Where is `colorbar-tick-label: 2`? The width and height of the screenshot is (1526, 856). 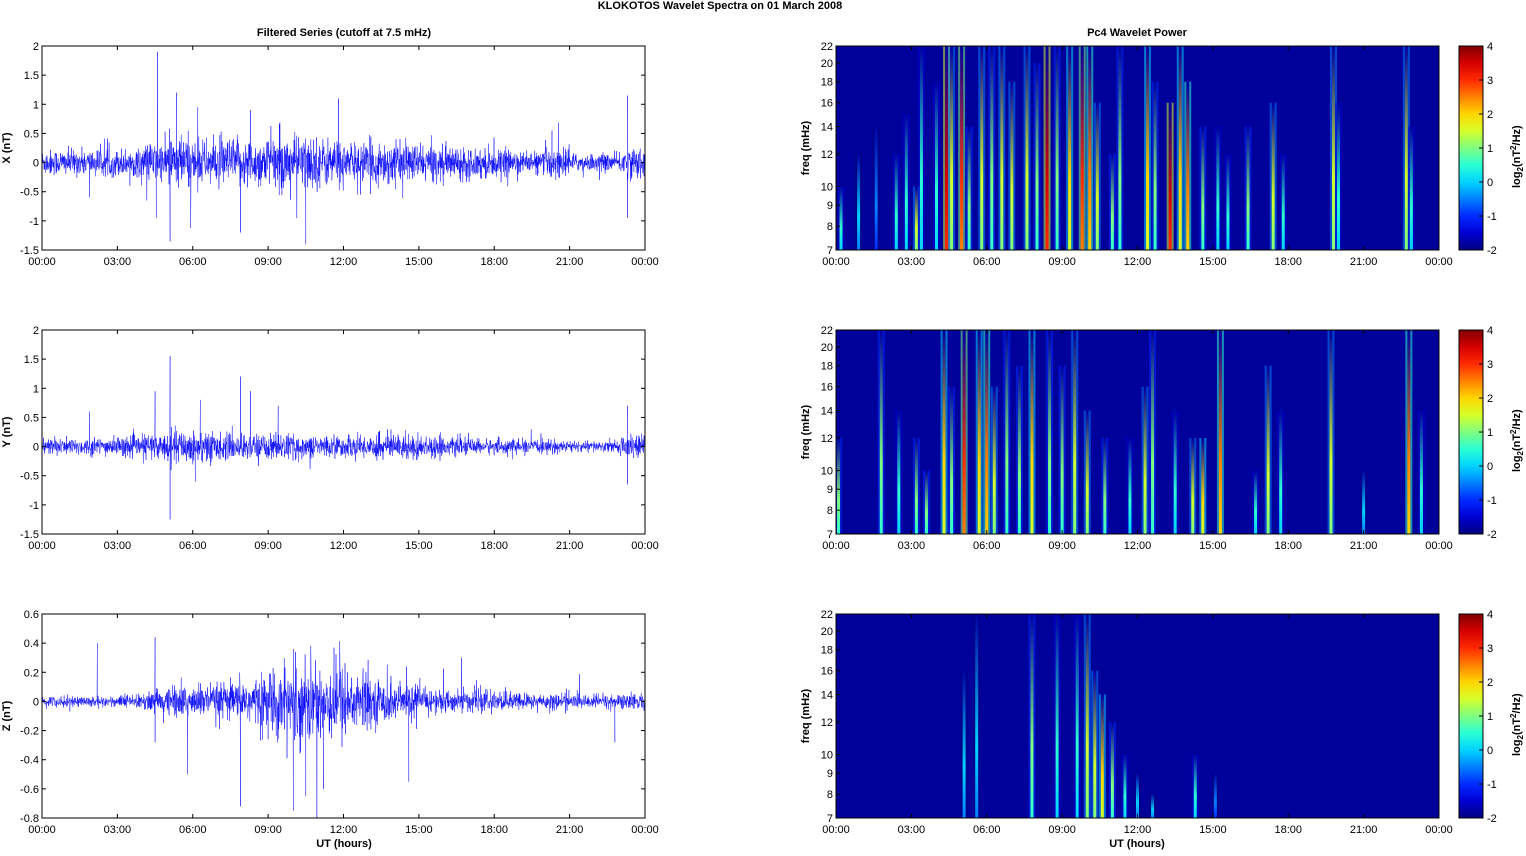
colorbar-tick-label: 2 is located at coordinates (1490, 115).